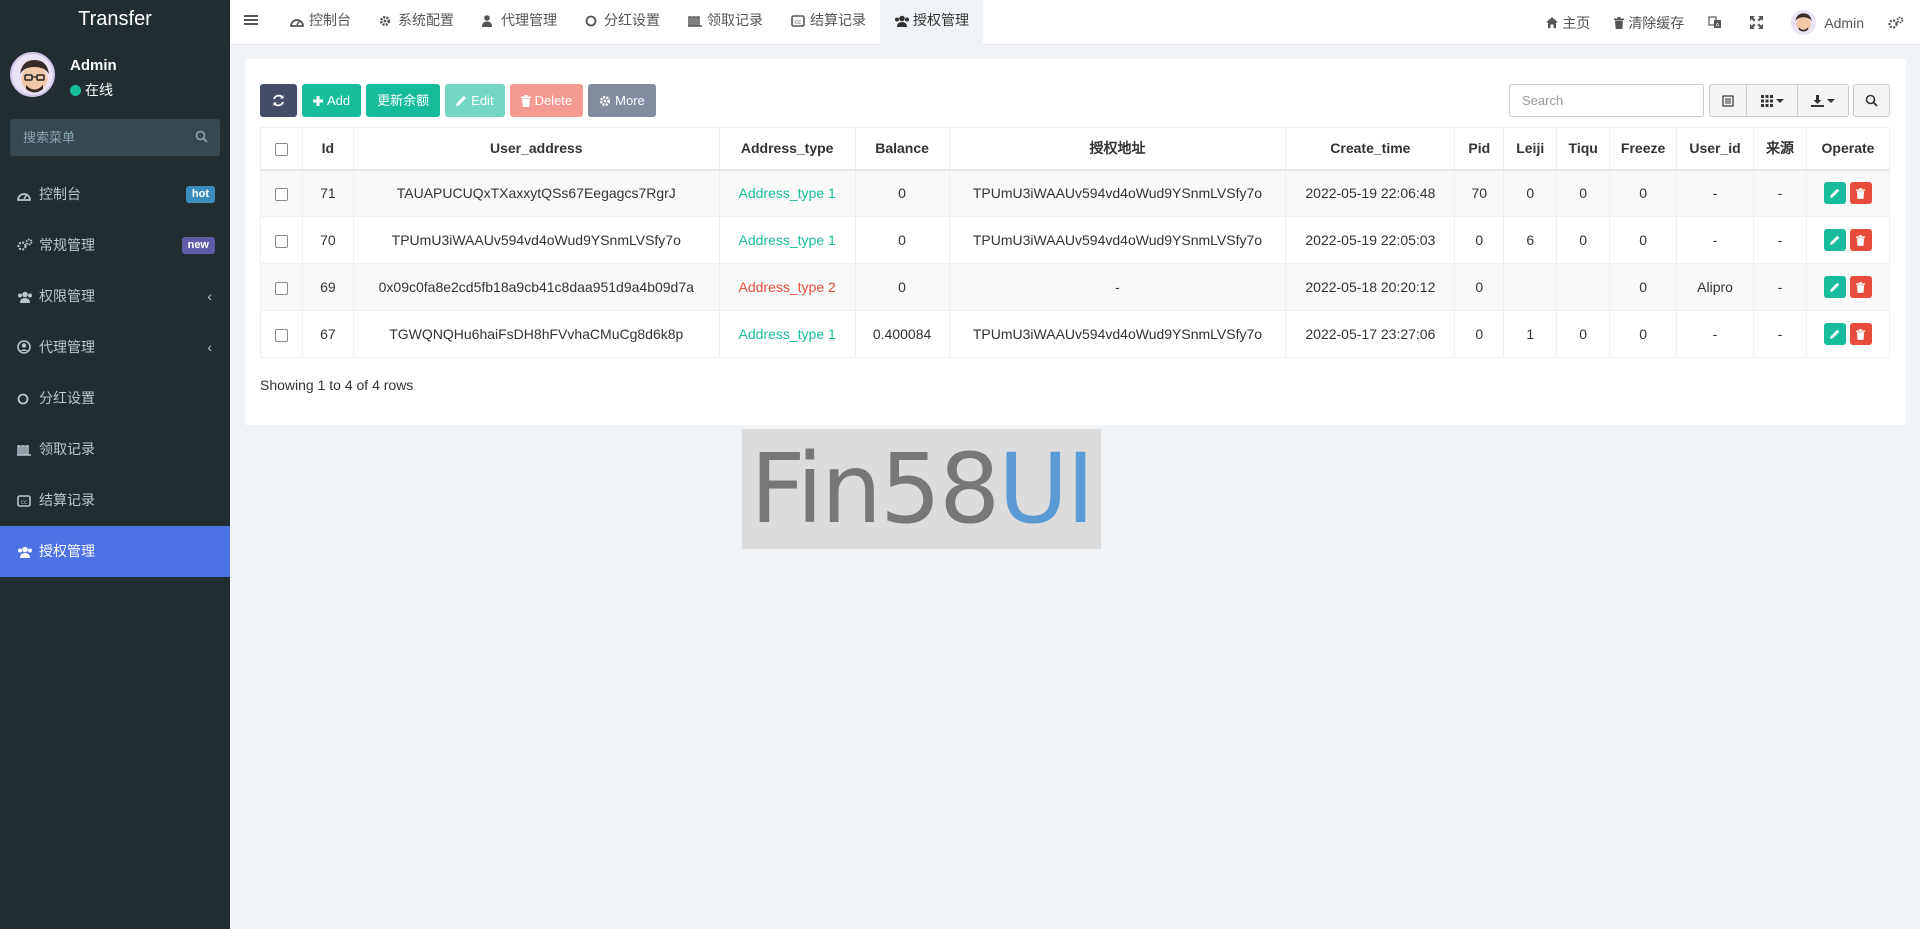 The height and width of the screenshot is (929, 1920). I want to click on tab-authorization: 授权管理, so click(931, 22).